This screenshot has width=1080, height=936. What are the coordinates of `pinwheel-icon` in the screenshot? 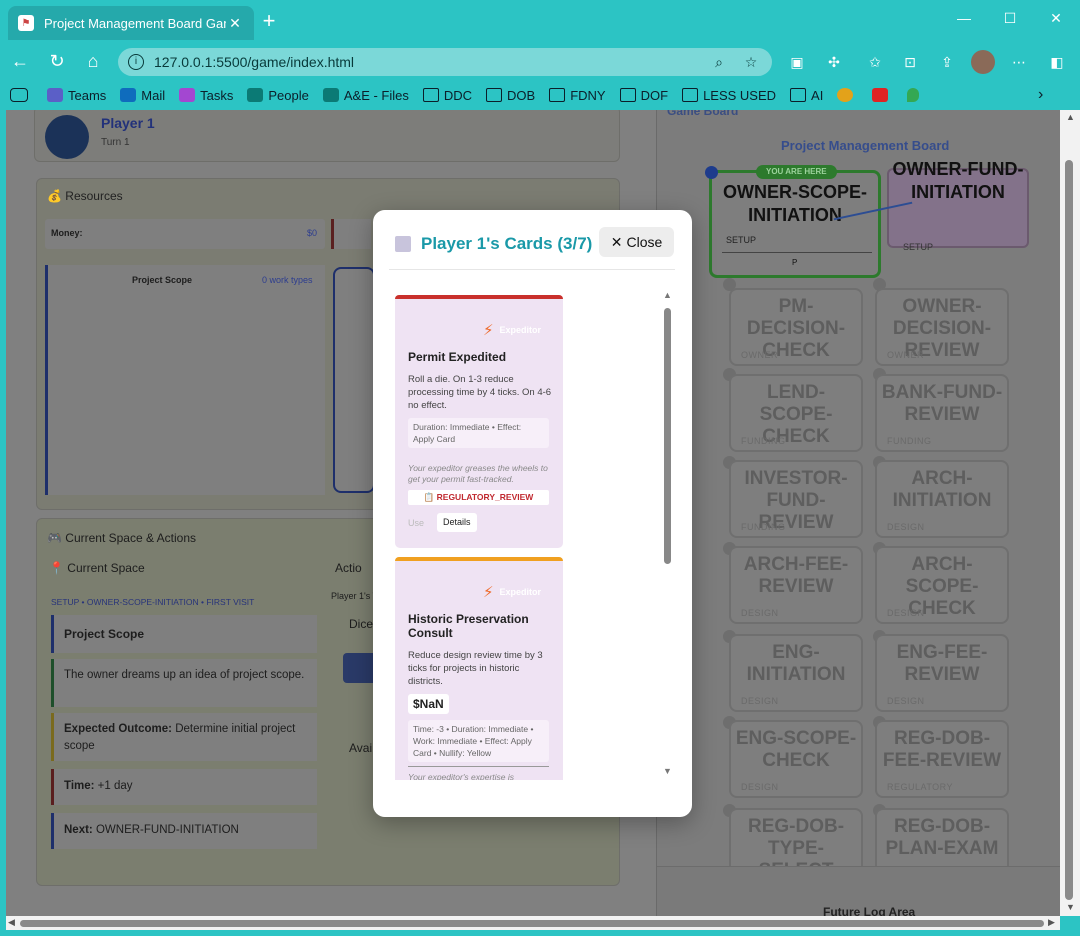 It's located at (845, 95).